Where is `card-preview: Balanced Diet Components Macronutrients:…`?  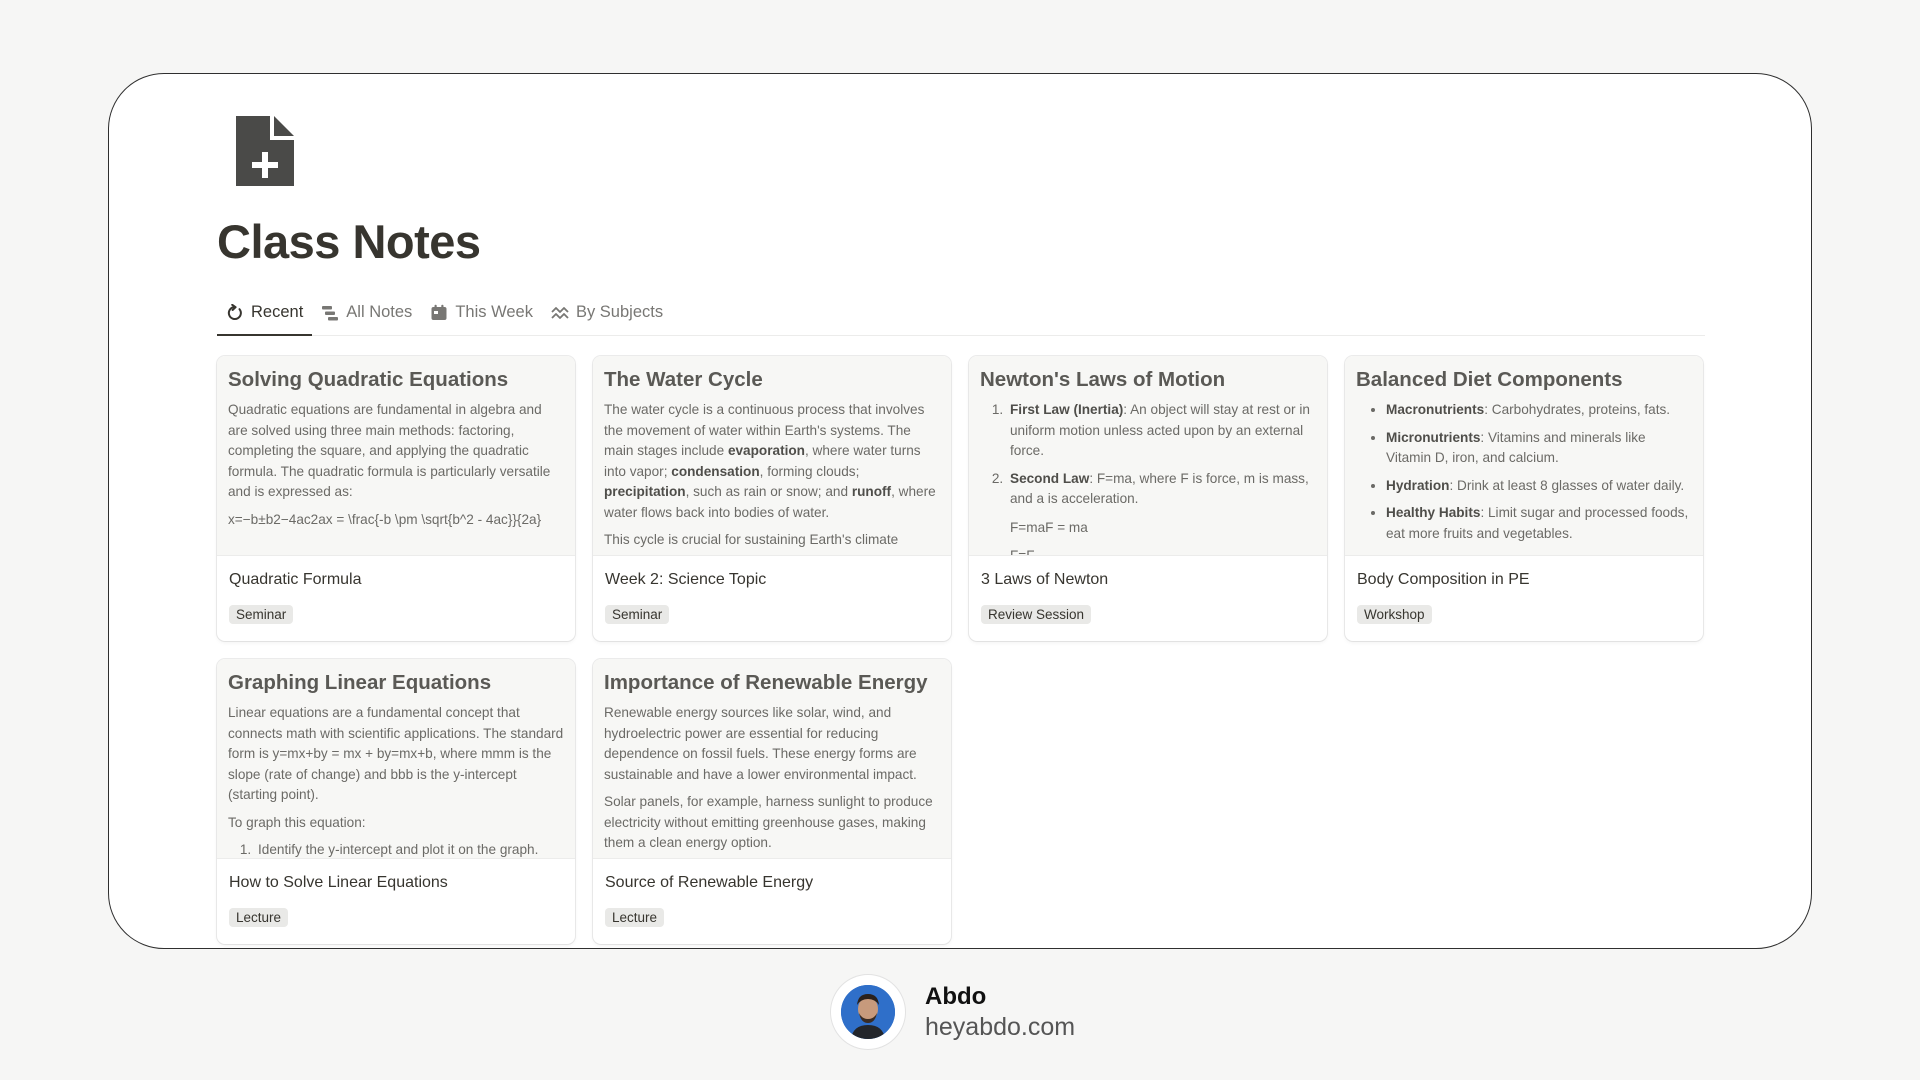
card-preview: Balanced Diet Components Macronutrients:… is located at coordinates (1524, 456).